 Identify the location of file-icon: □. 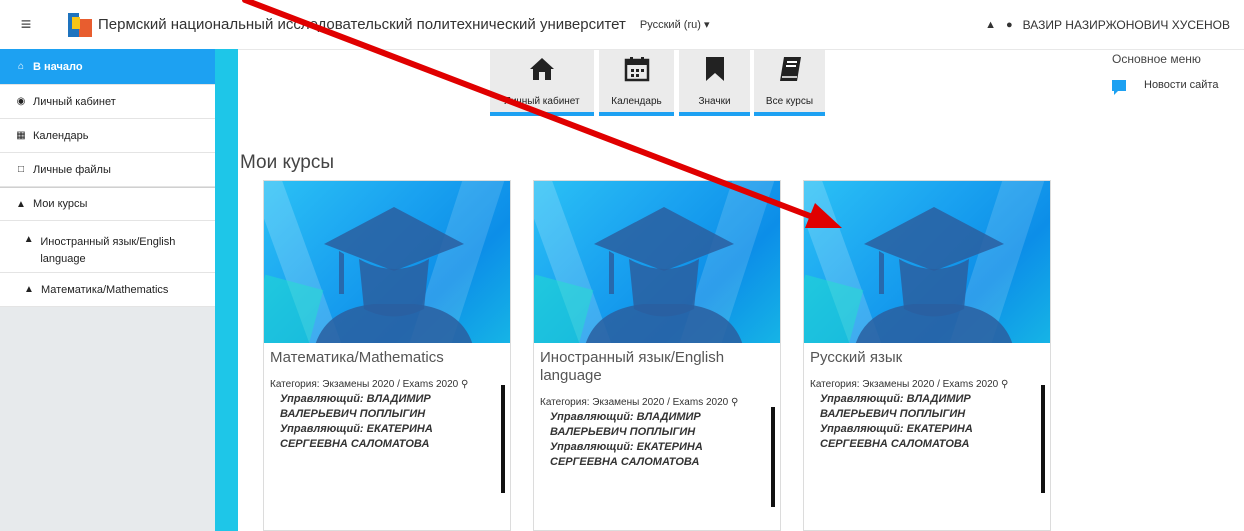
(21, 169).